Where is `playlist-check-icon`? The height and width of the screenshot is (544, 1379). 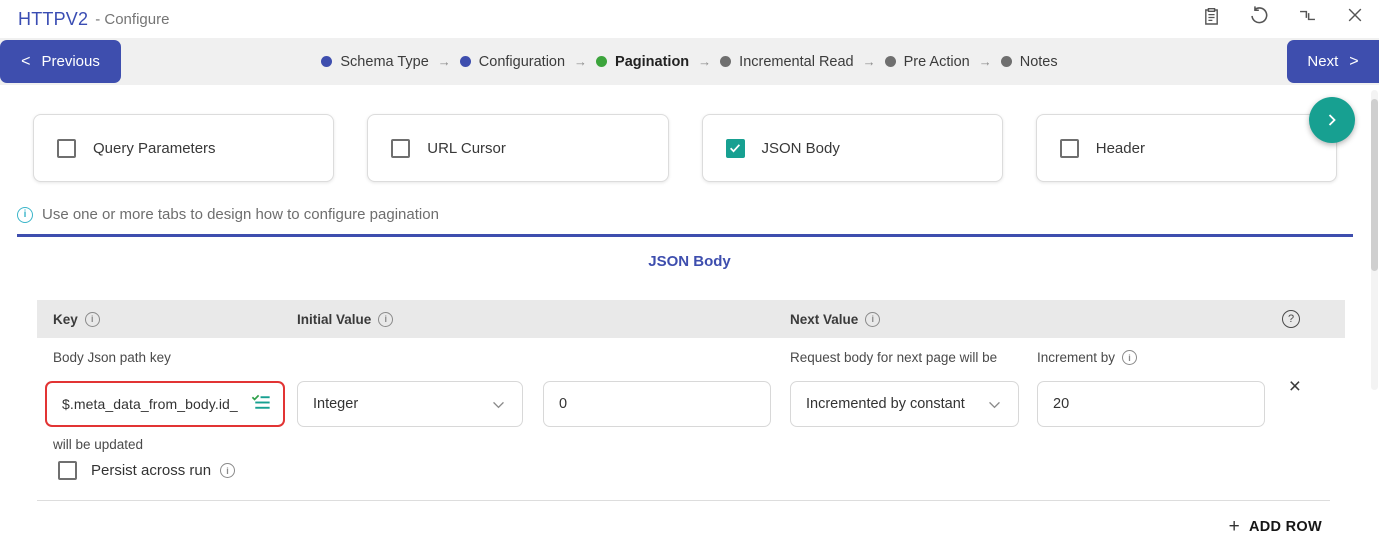 playlist-check-icon is located at coordinates (261, 404).